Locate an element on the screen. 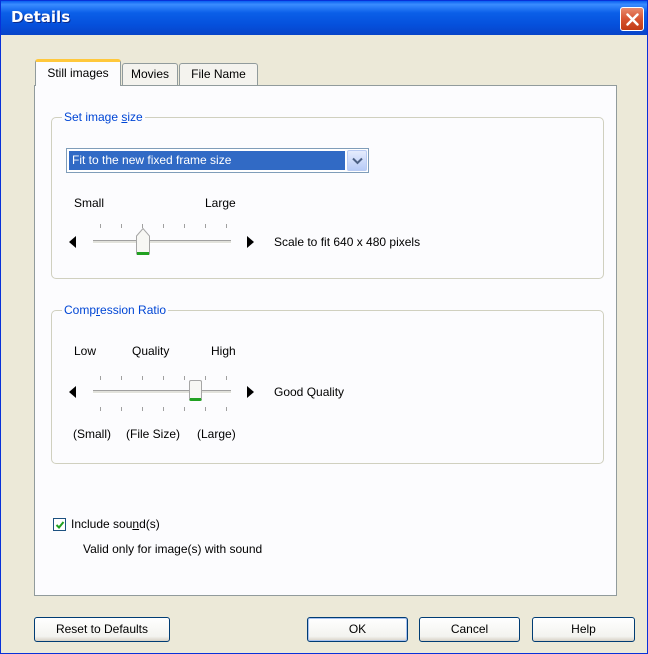 Image resolution: width=648 pixels, height=654 pixels. compression-small-label: (Small) is located at coordinates (92, 434).